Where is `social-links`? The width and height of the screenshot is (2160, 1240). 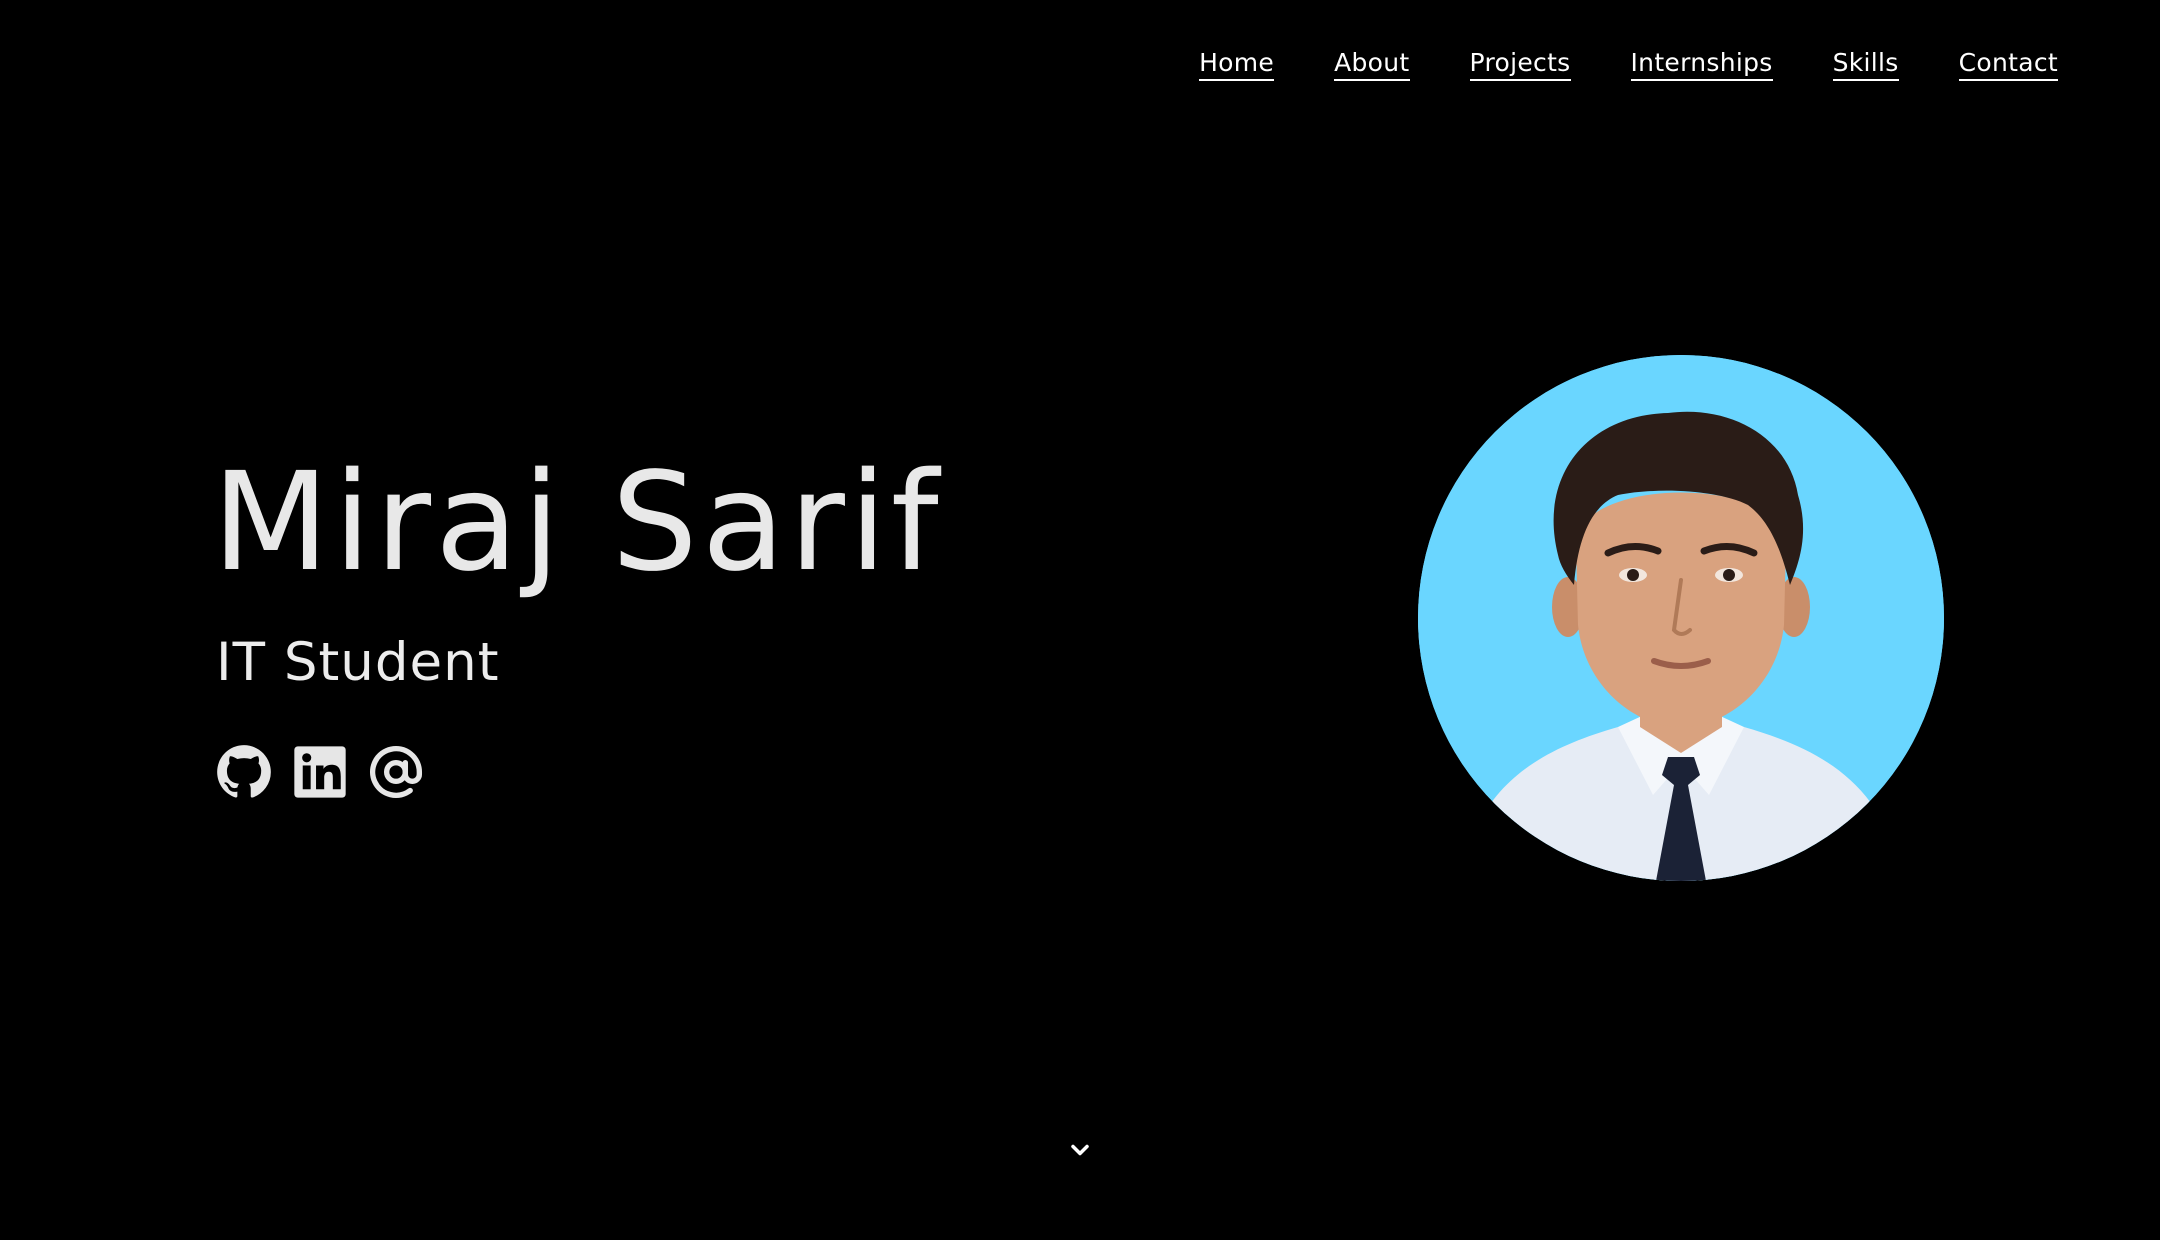
social-links is located at coordinates (330, 772).